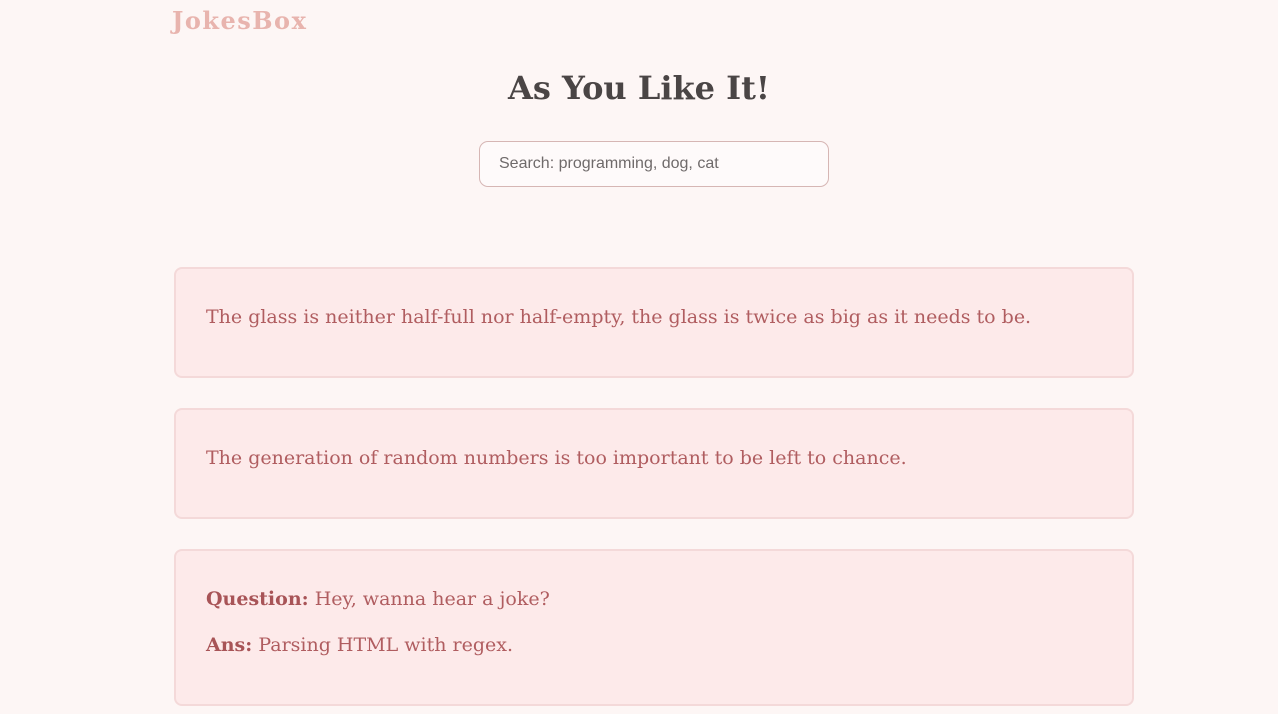  What do you see at coordinates (654, 164) in the screenshot?
I see `search-input` at bounding box center [654, 164].